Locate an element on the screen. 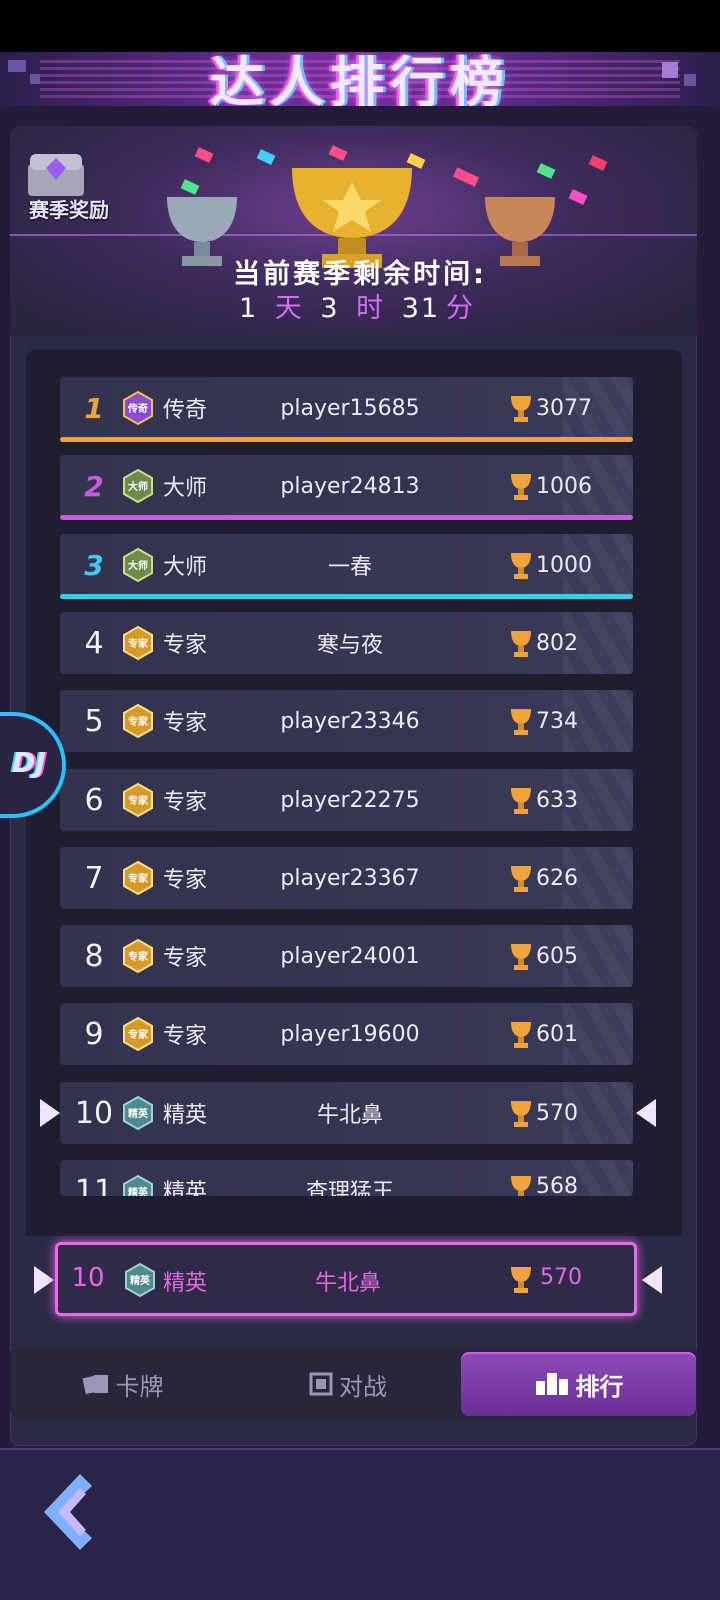 The width and height of the screenshot is (720, 1600). tab-cards: 卡牌 is located at coordinates (122, 1384).